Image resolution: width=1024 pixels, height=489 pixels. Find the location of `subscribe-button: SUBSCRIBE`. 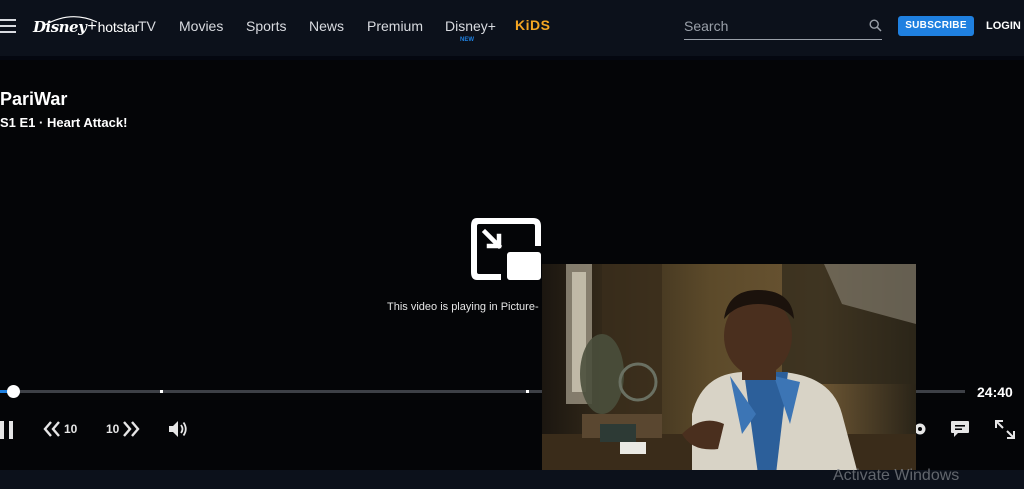

subscribe-button: SUBSCRIBE is located at coordinates (936, 26).